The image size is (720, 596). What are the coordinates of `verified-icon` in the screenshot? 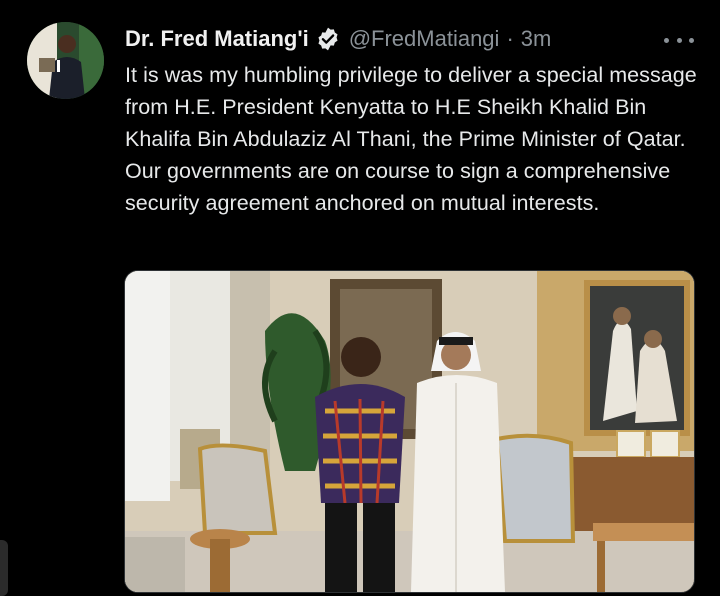 It's located at (328, 39).